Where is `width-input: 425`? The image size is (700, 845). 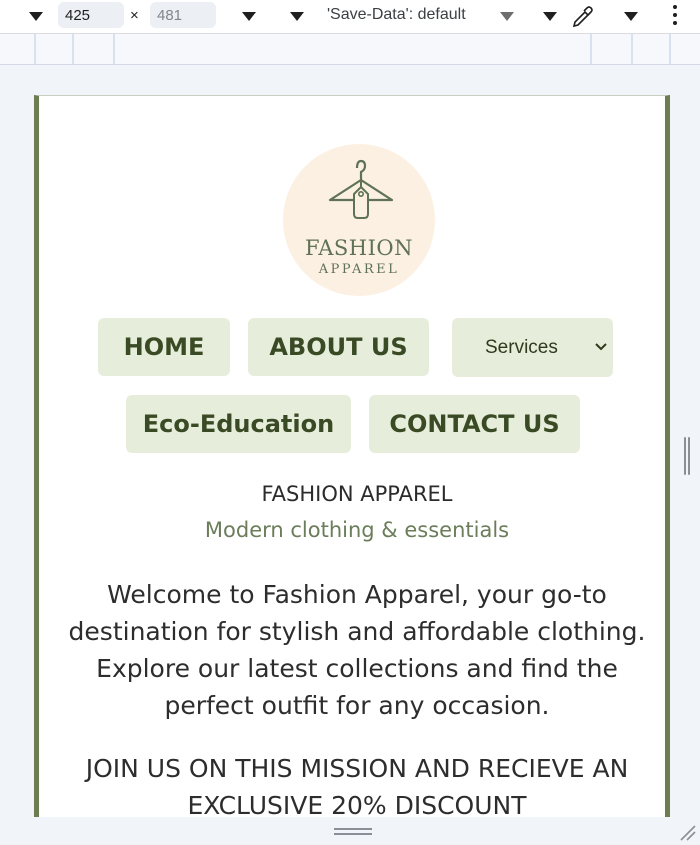
width-input: 425 is located at coordinates (91, 15).